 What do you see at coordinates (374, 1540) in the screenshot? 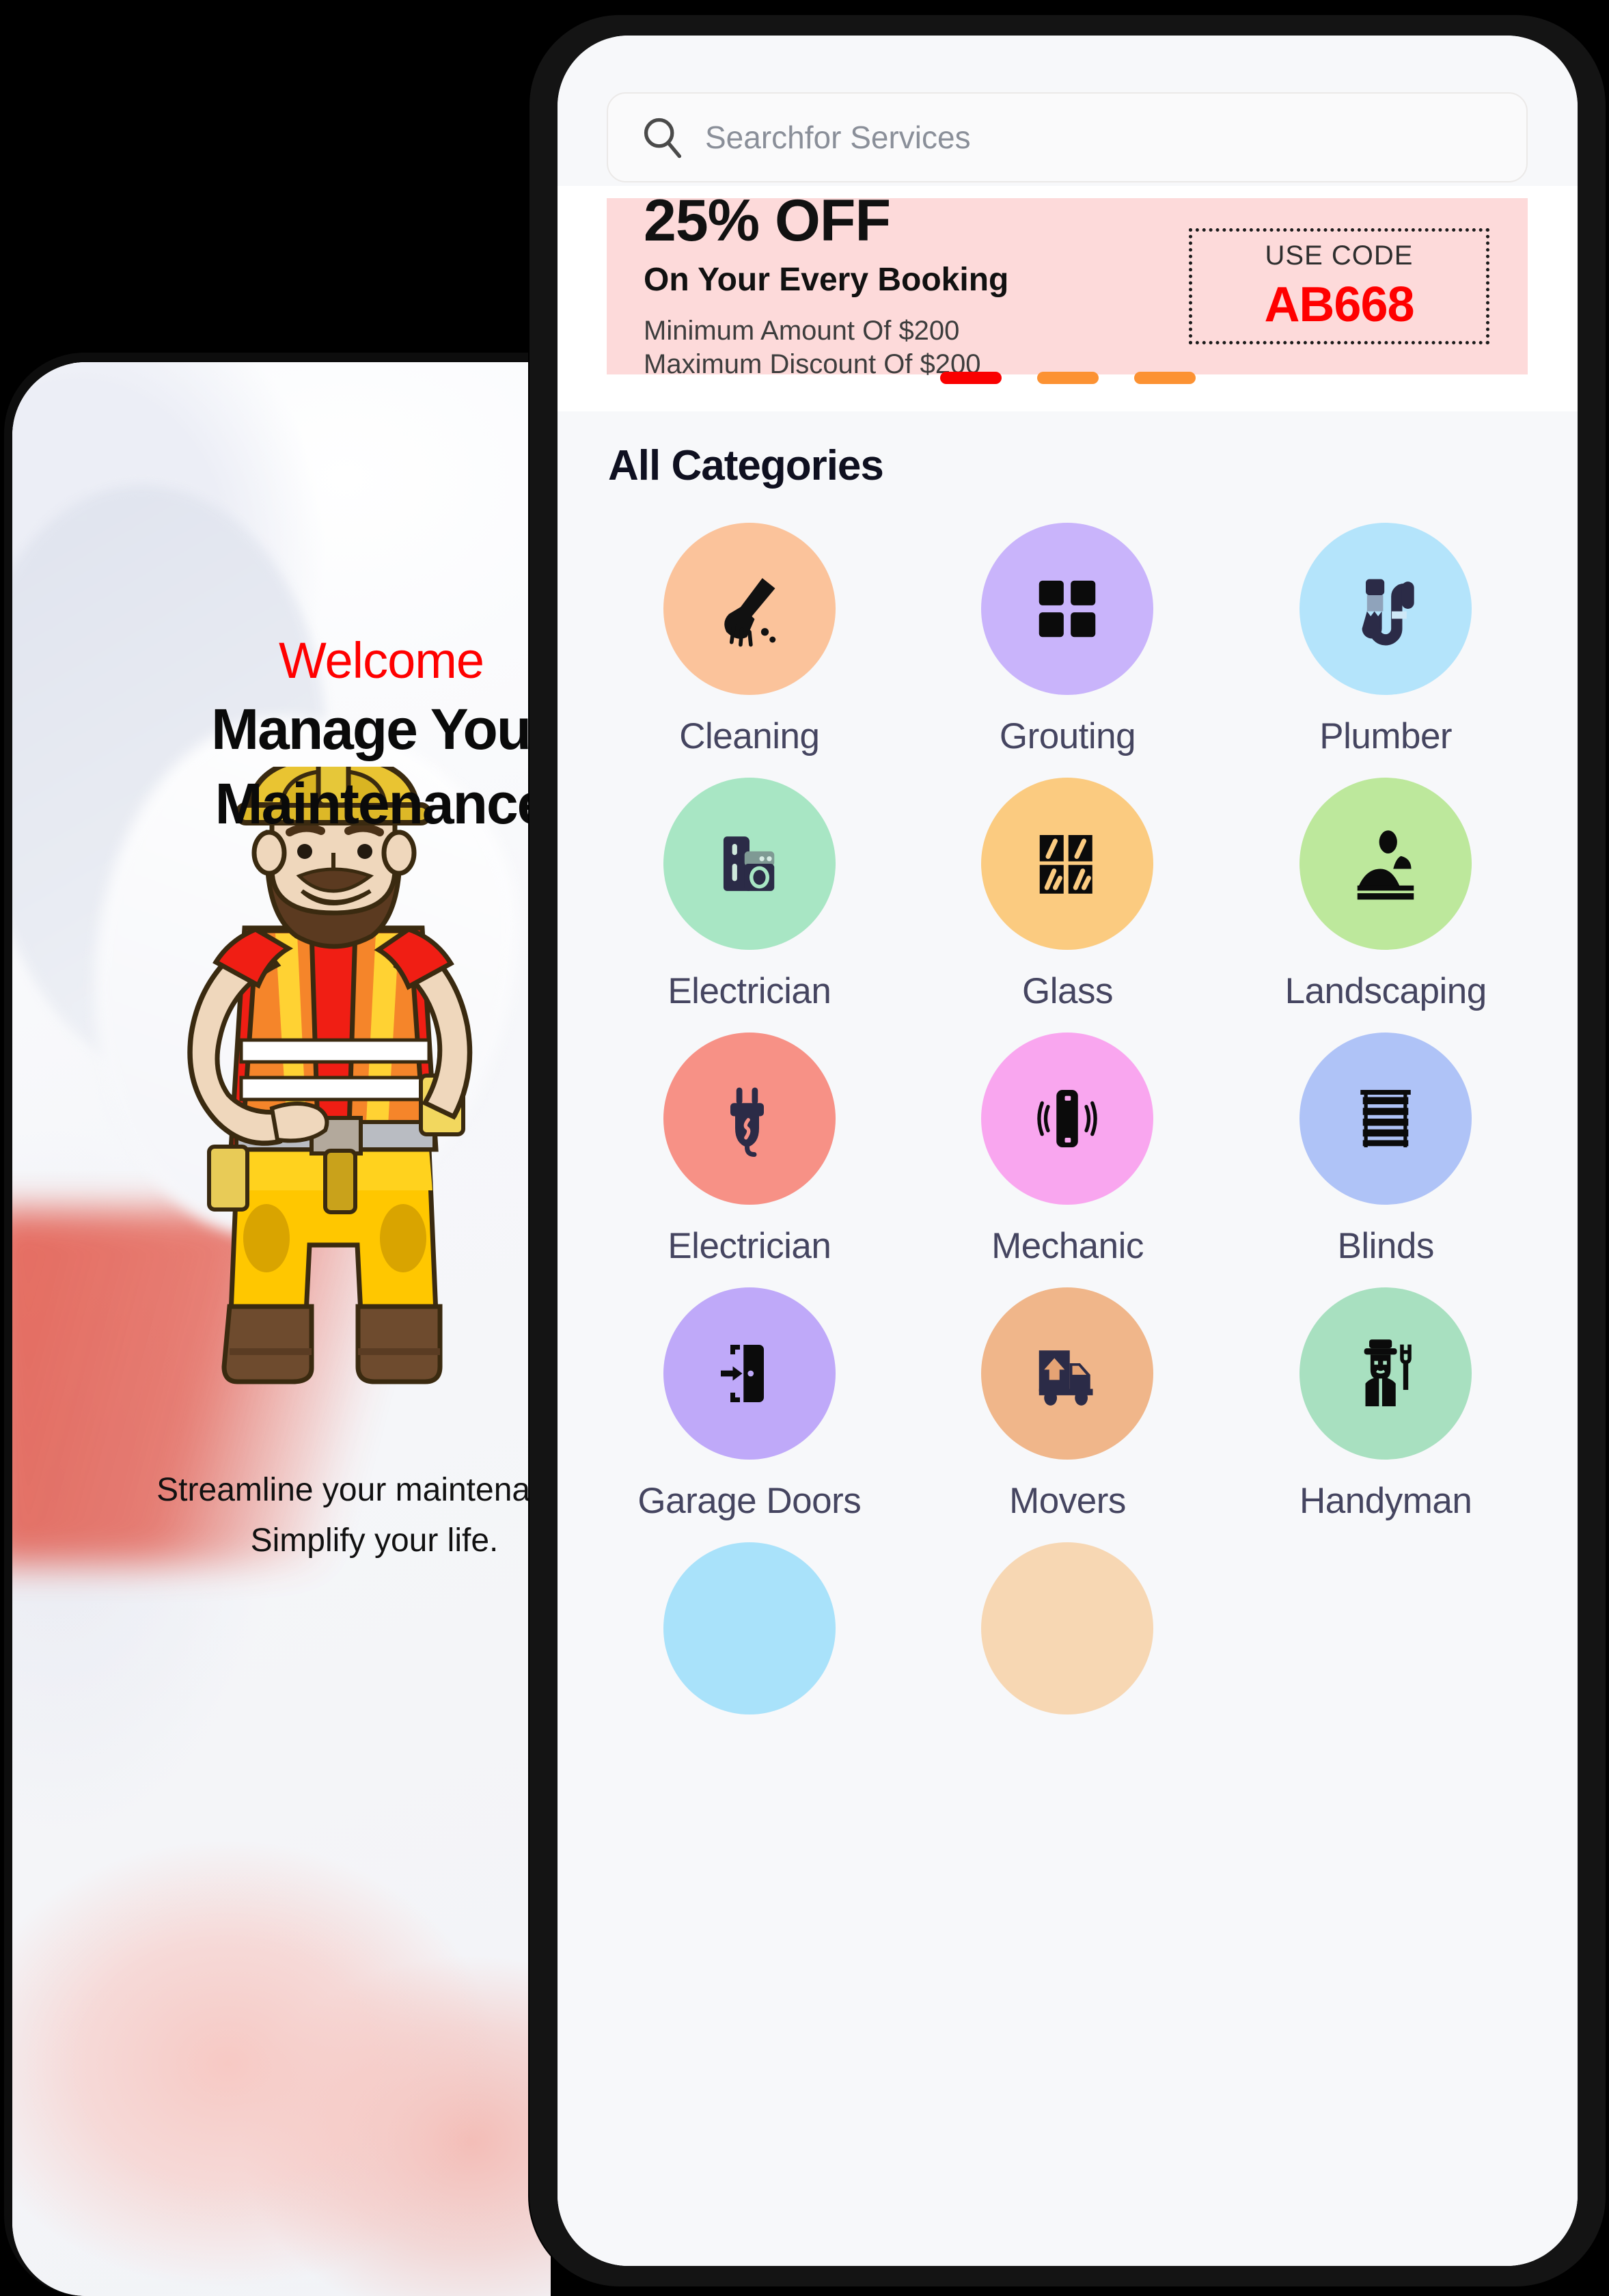
I see `onboarding-subtext-line2: Simplify your life.` at bounding box center [374, 1540].